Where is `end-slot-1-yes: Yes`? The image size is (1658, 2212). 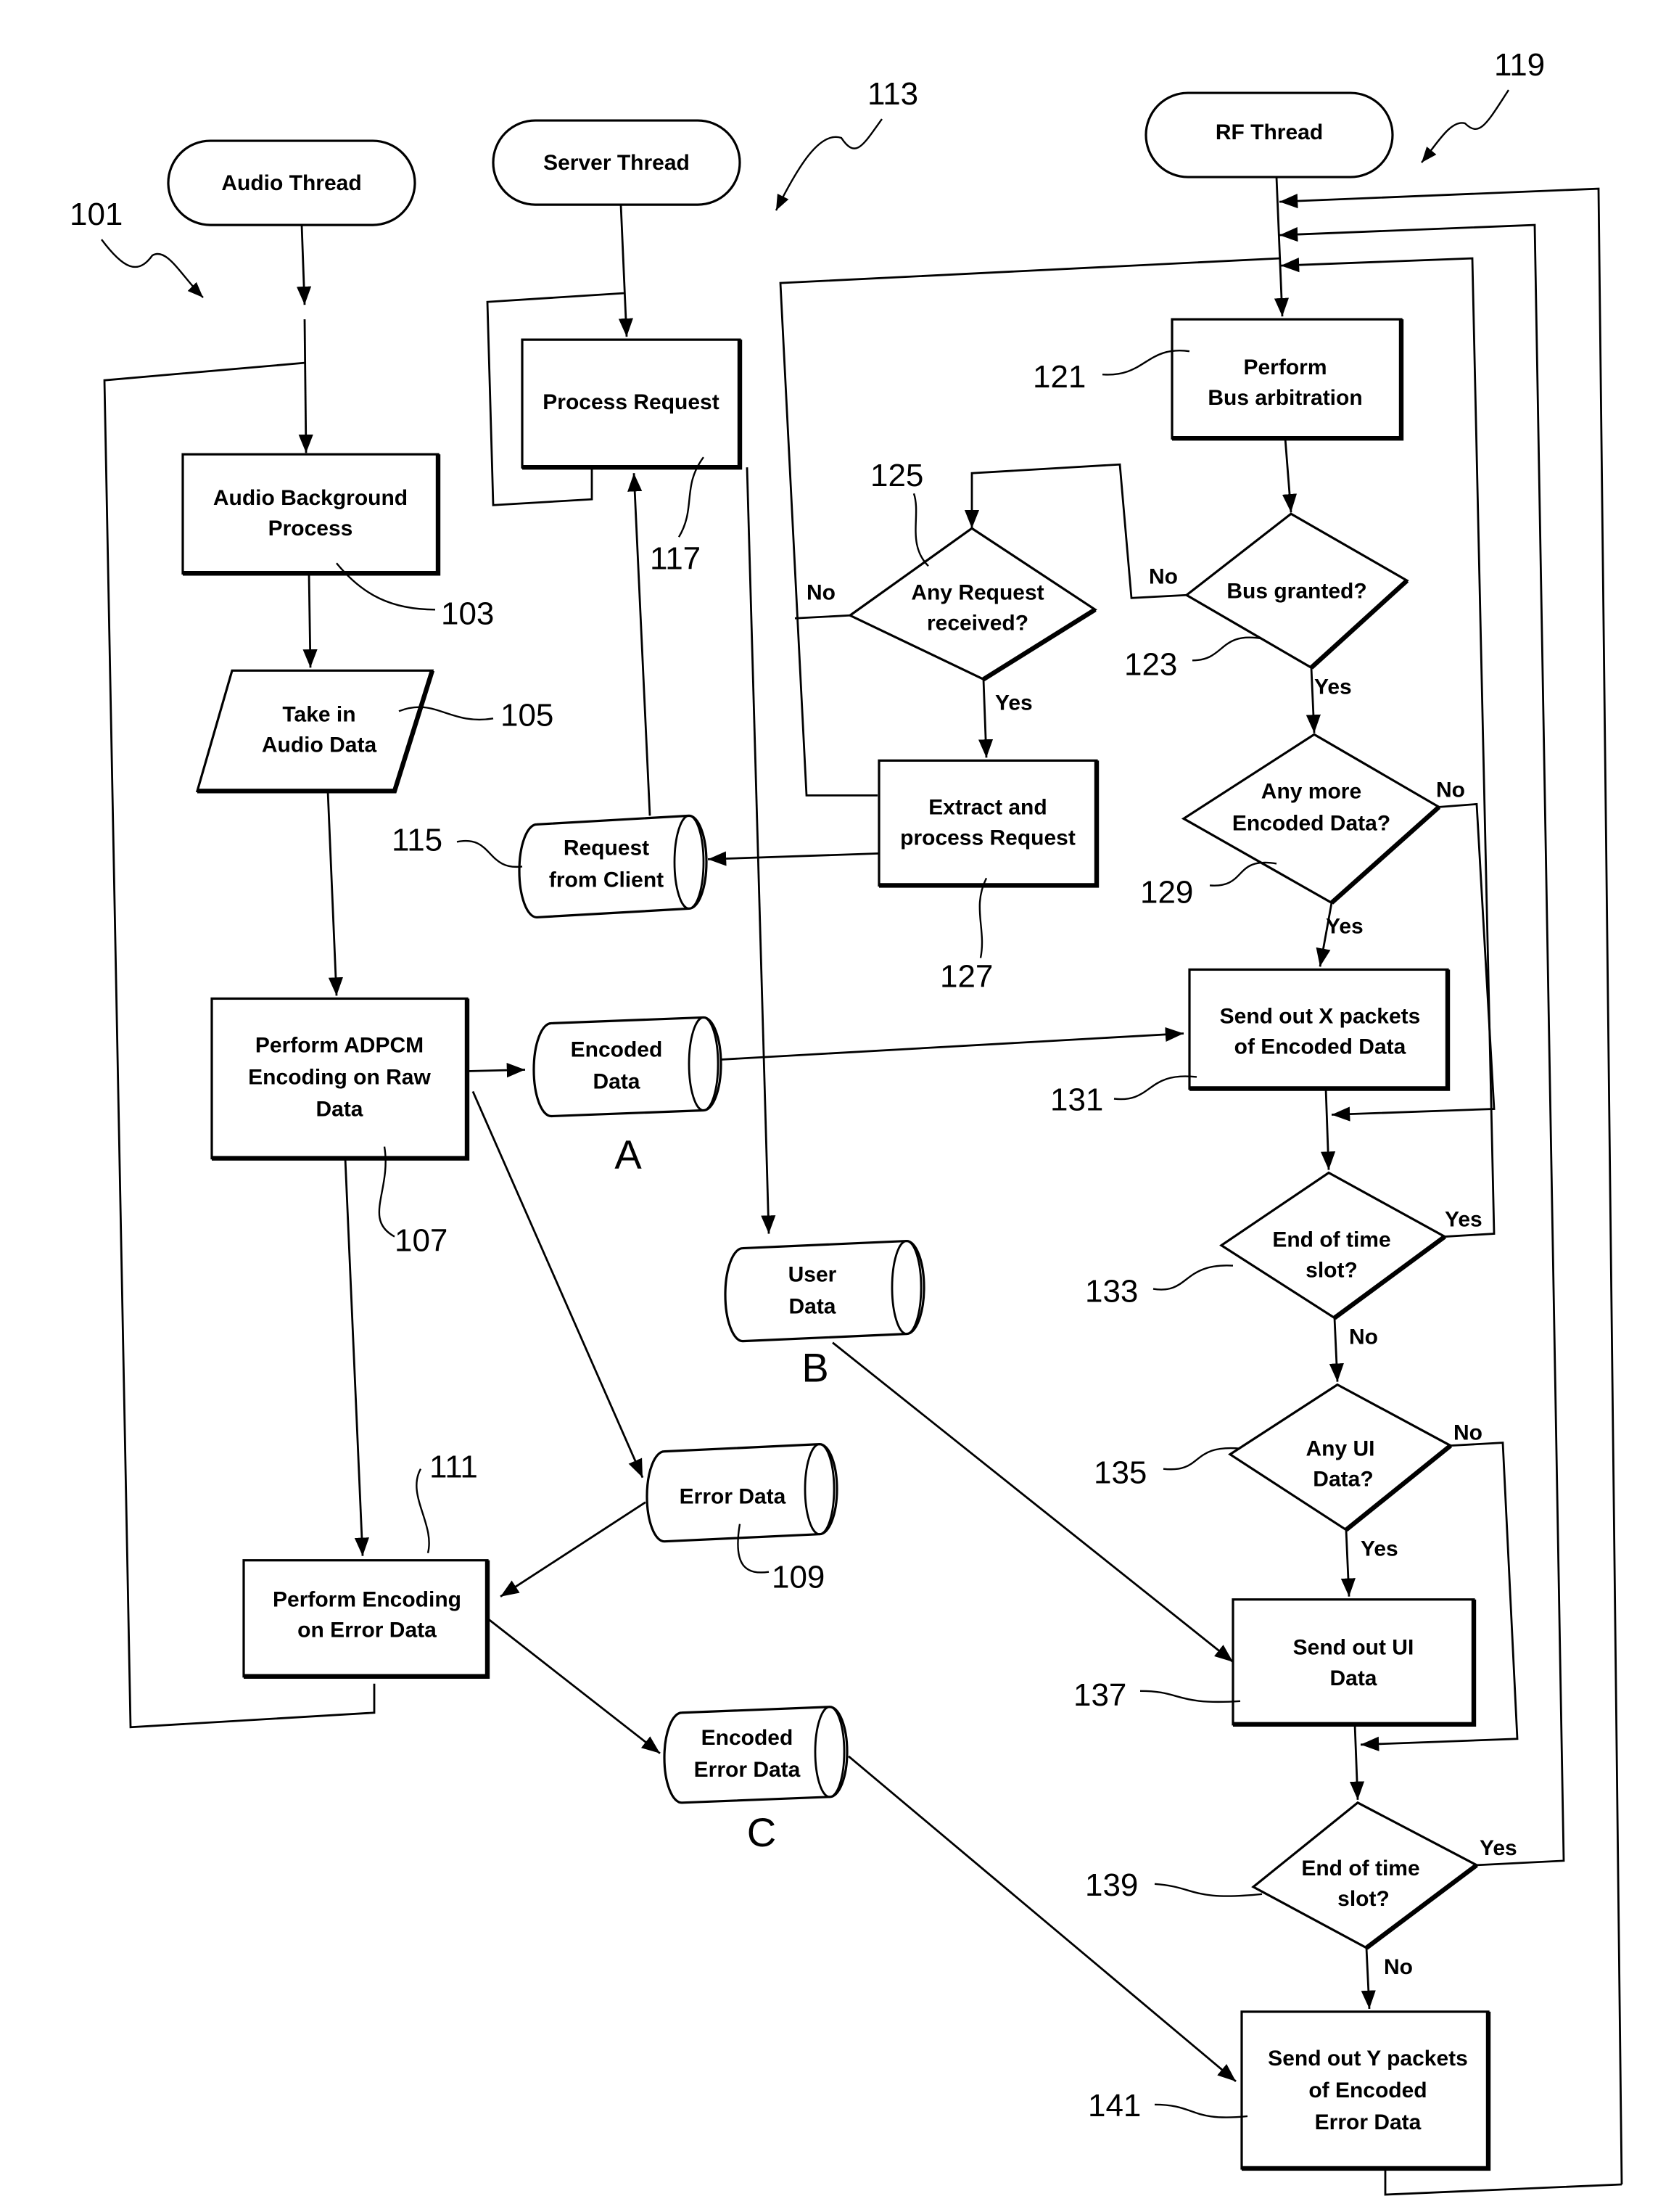 end-slot-1-yes: Yes is located at coordinates (1463, 1220).